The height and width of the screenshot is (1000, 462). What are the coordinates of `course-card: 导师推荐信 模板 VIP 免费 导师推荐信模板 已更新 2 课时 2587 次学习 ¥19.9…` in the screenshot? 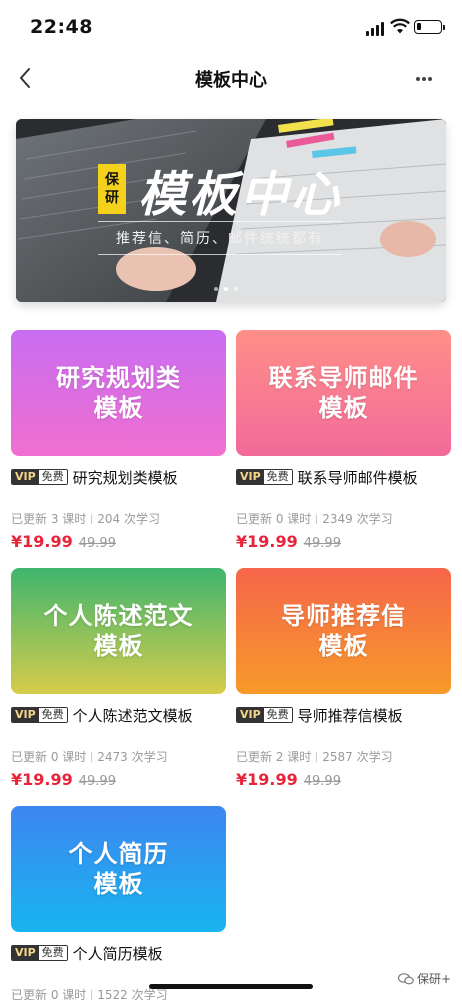 It's located at (343, 678).